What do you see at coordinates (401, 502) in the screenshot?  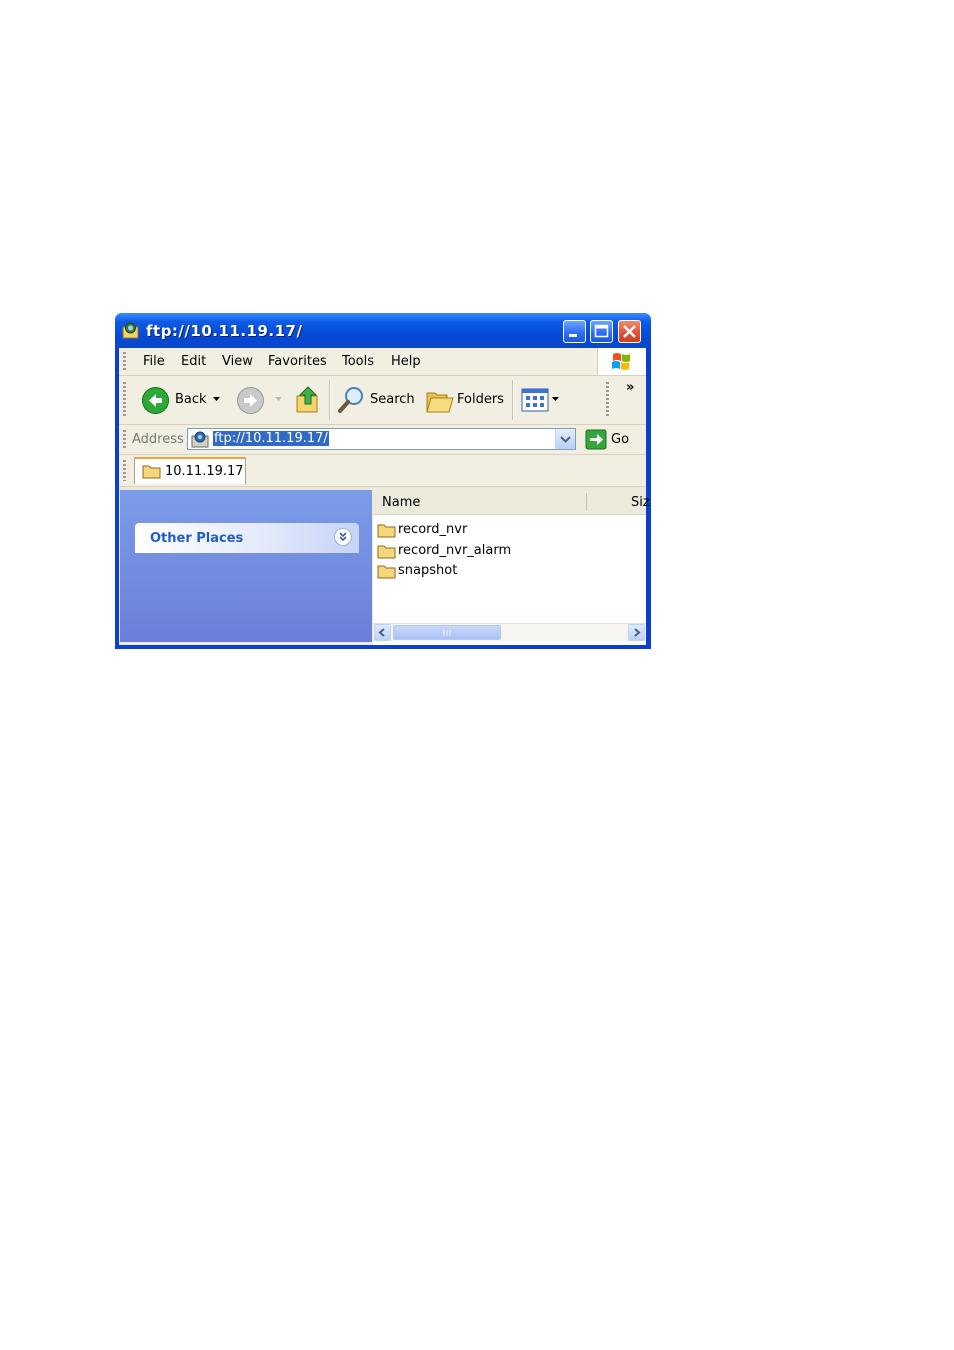 I see `column-header-name: Name` at bounding box center [401, 502].